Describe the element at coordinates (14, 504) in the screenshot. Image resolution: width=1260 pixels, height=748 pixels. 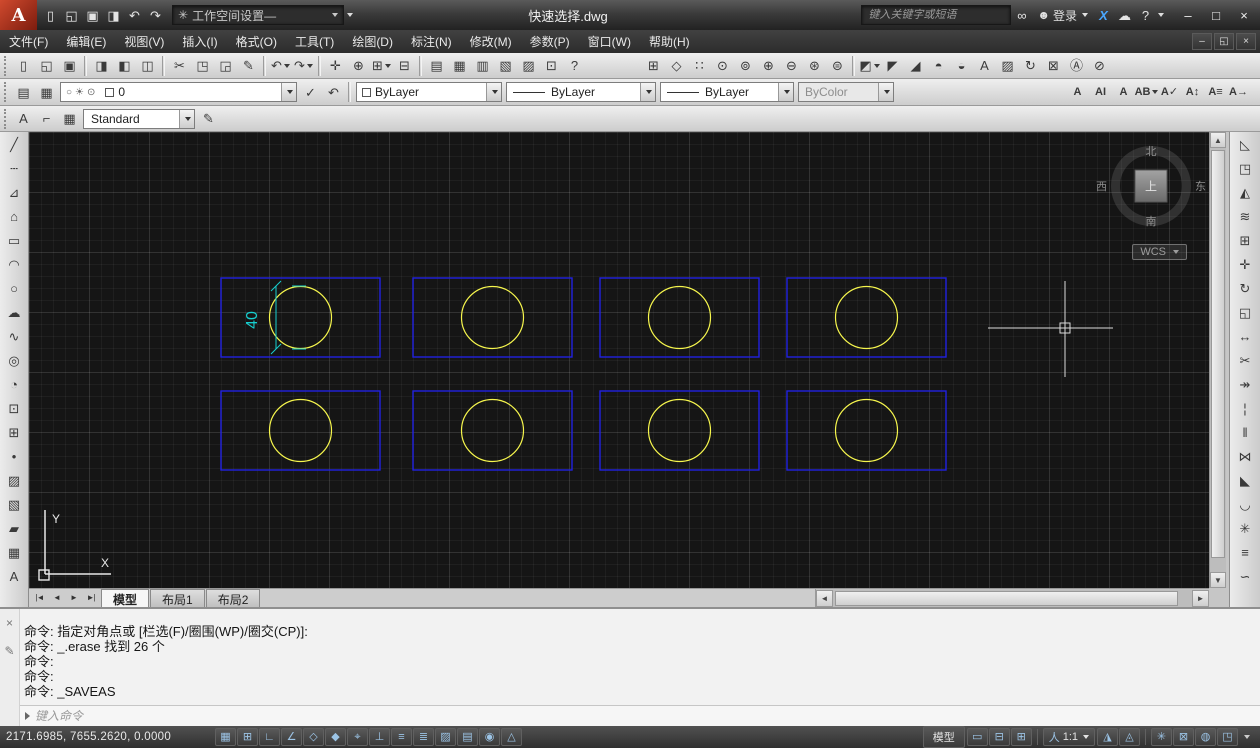
I see `gradient-icon: ▧` at that location.